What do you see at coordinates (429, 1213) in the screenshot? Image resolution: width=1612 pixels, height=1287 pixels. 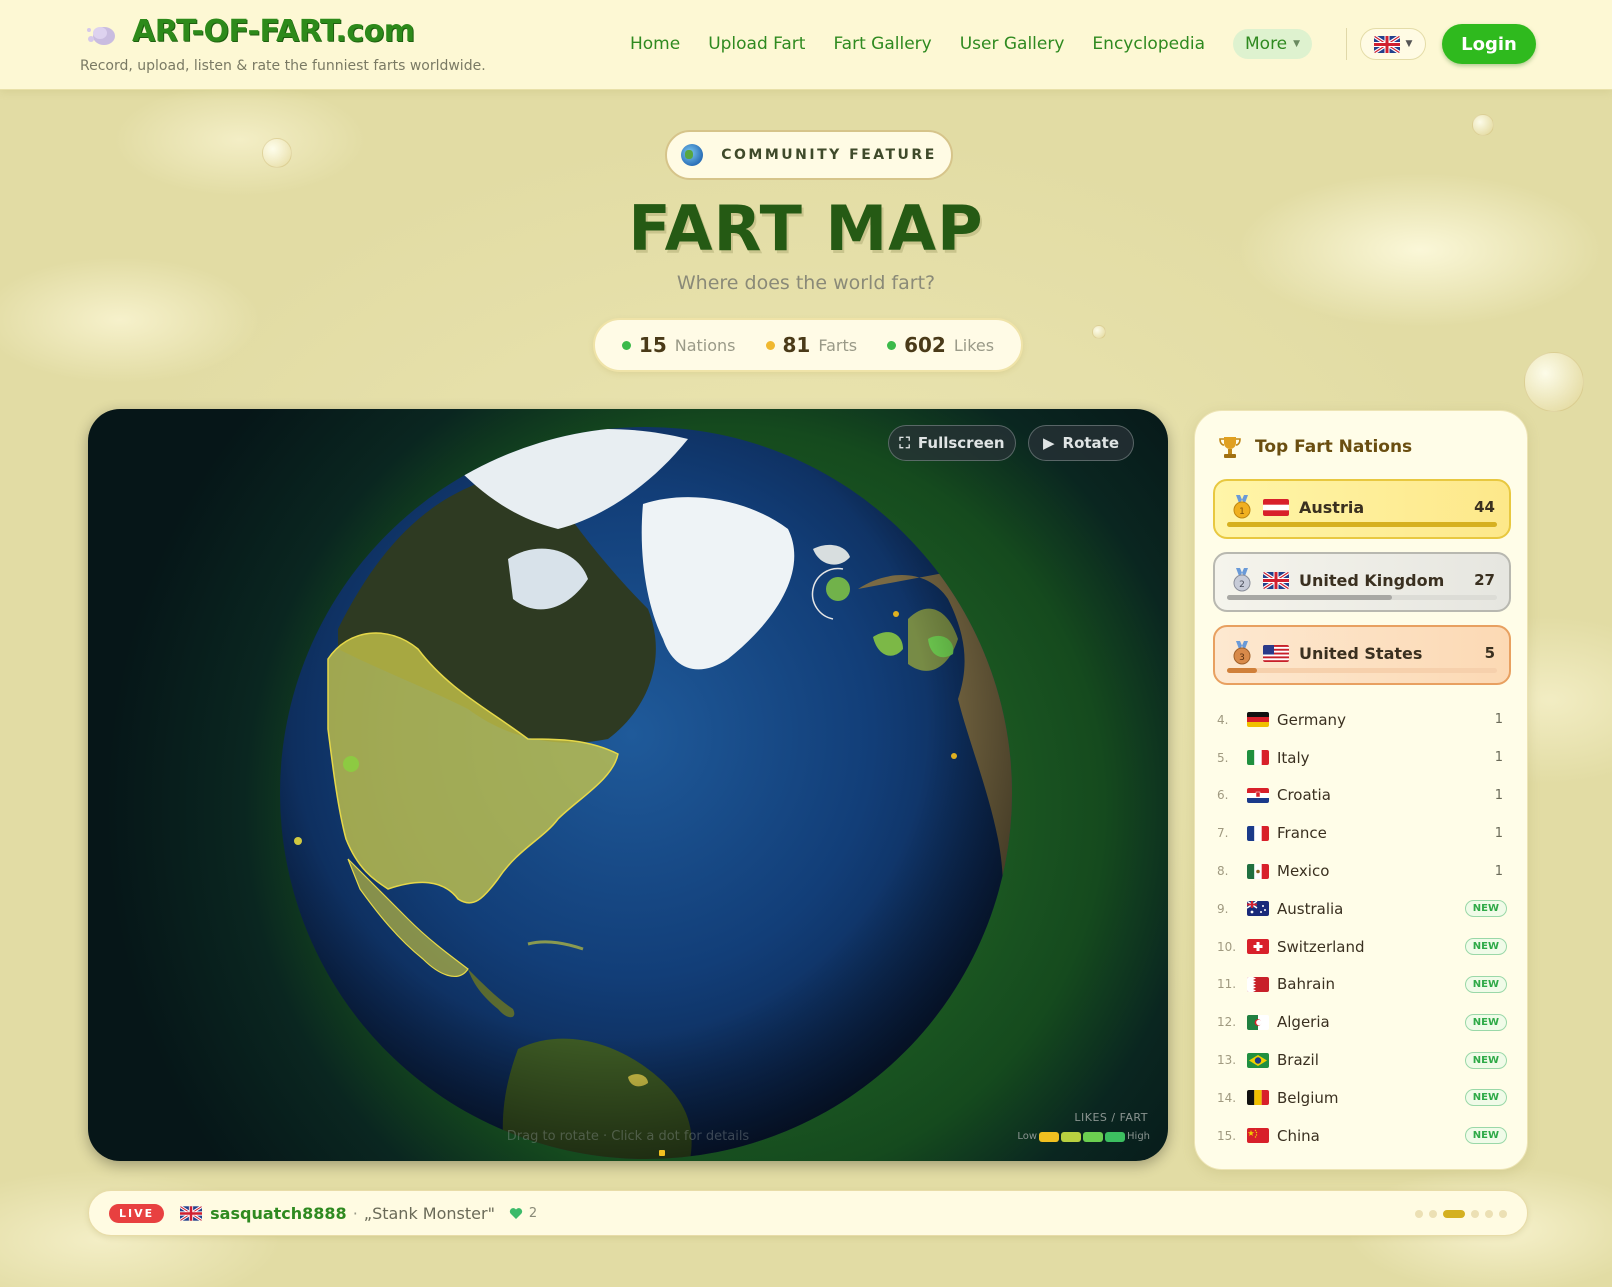 I see `ticker-fart-title: „Stank Monster"` at bounding box center [429, 1213].